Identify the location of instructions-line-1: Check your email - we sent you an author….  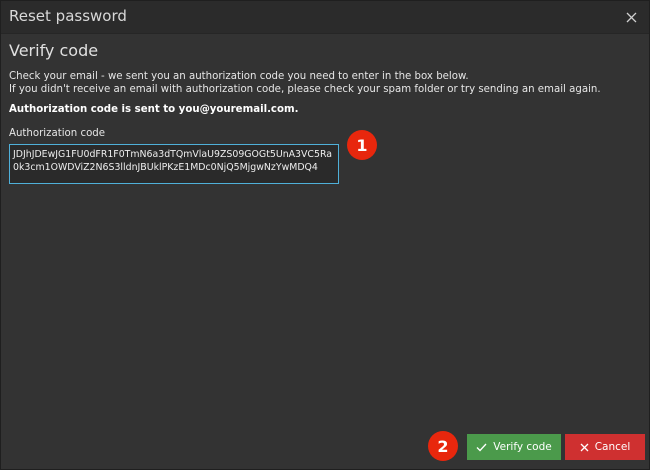
(239, 76).